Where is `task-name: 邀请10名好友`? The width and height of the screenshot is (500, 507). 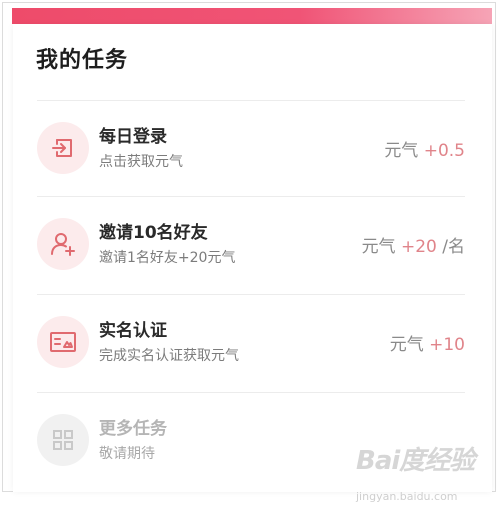
task-name: 邀请10名好友 is located at coordinates (153, 233).